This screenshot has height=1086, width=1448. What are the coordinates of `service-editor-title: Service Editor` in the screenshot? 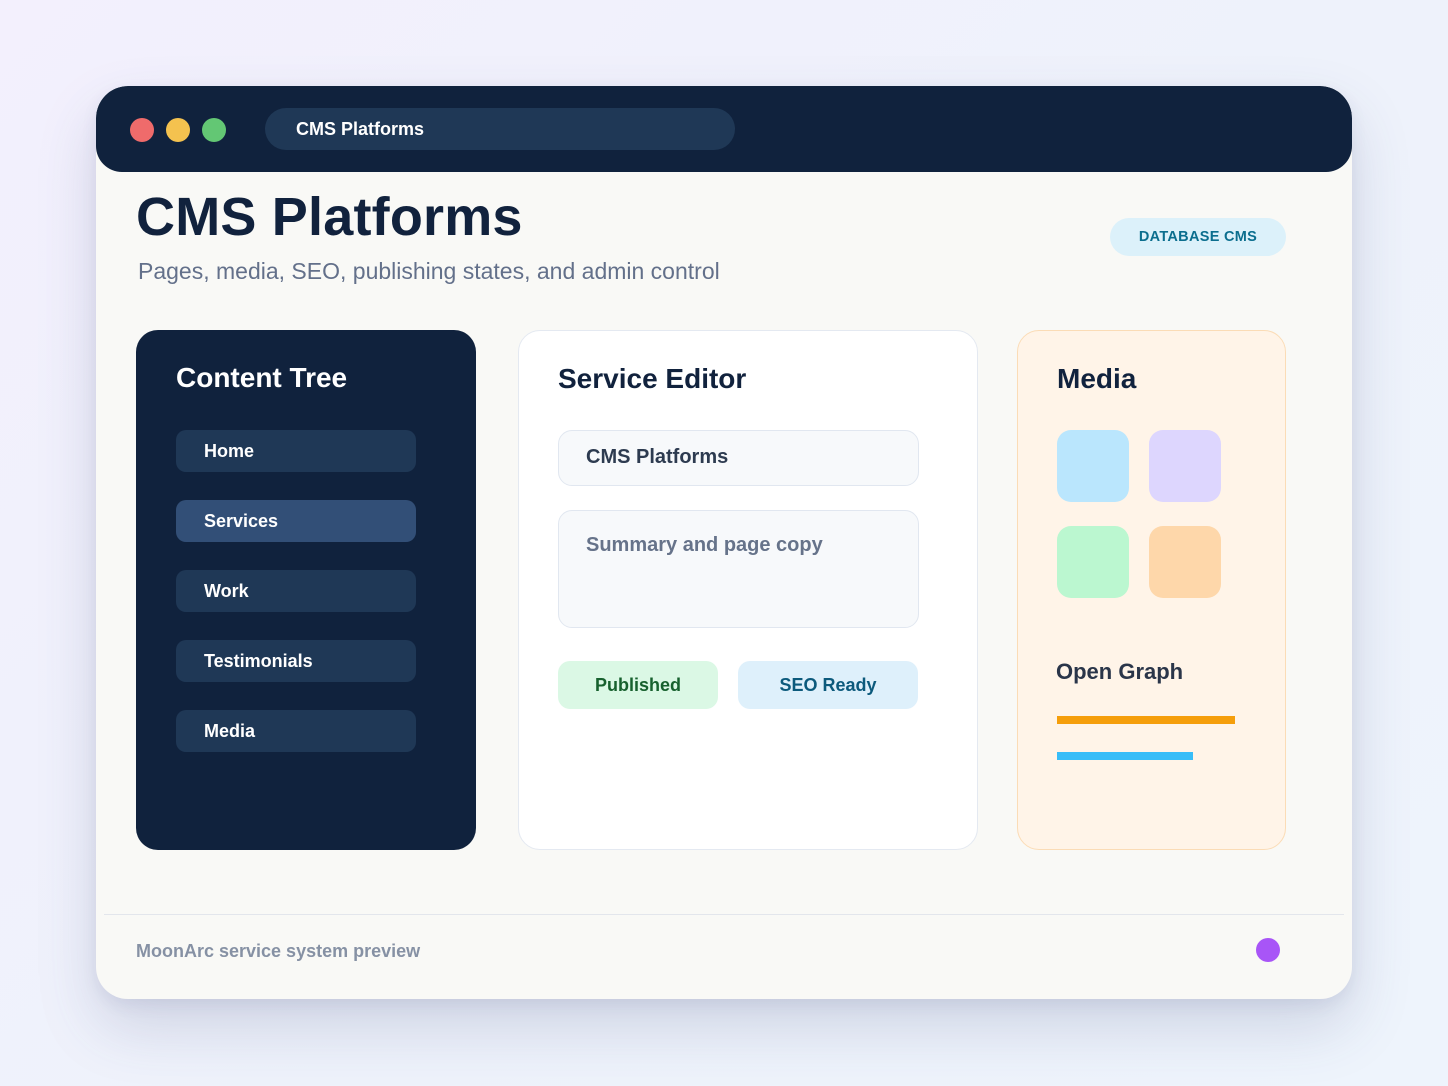 It's located at (652, 378).